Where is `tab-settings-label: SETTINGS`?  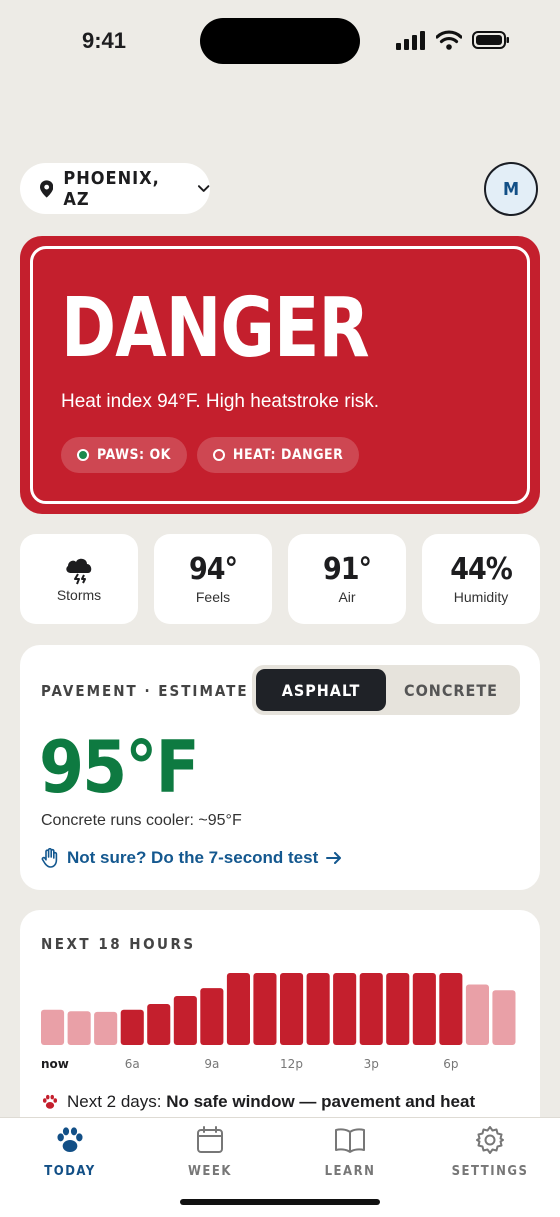
tab-settings-label: SETTINGS is located at coordinates (490, 1171).